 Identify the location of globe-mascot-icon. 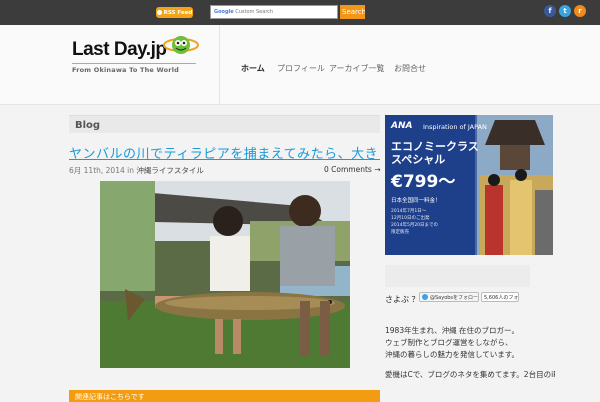
(181, 45).